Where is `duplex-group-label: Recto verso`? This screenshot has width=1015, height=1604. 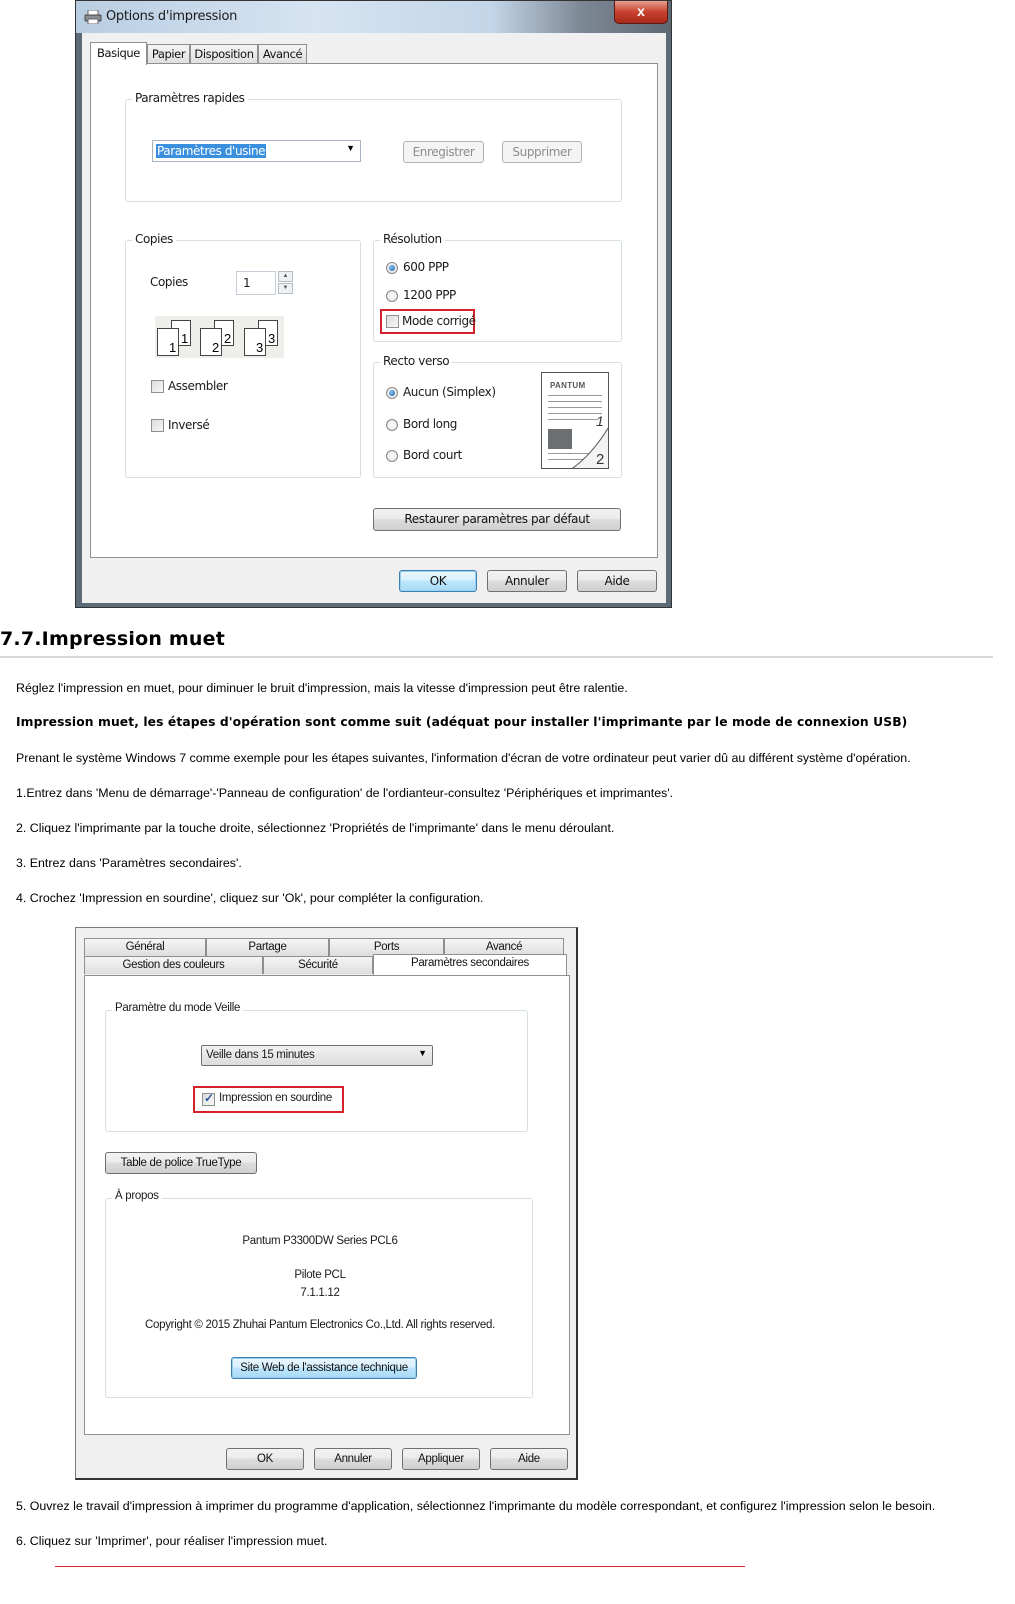 duplex-group-label: Recto verso is located at coordinates (416, 361).